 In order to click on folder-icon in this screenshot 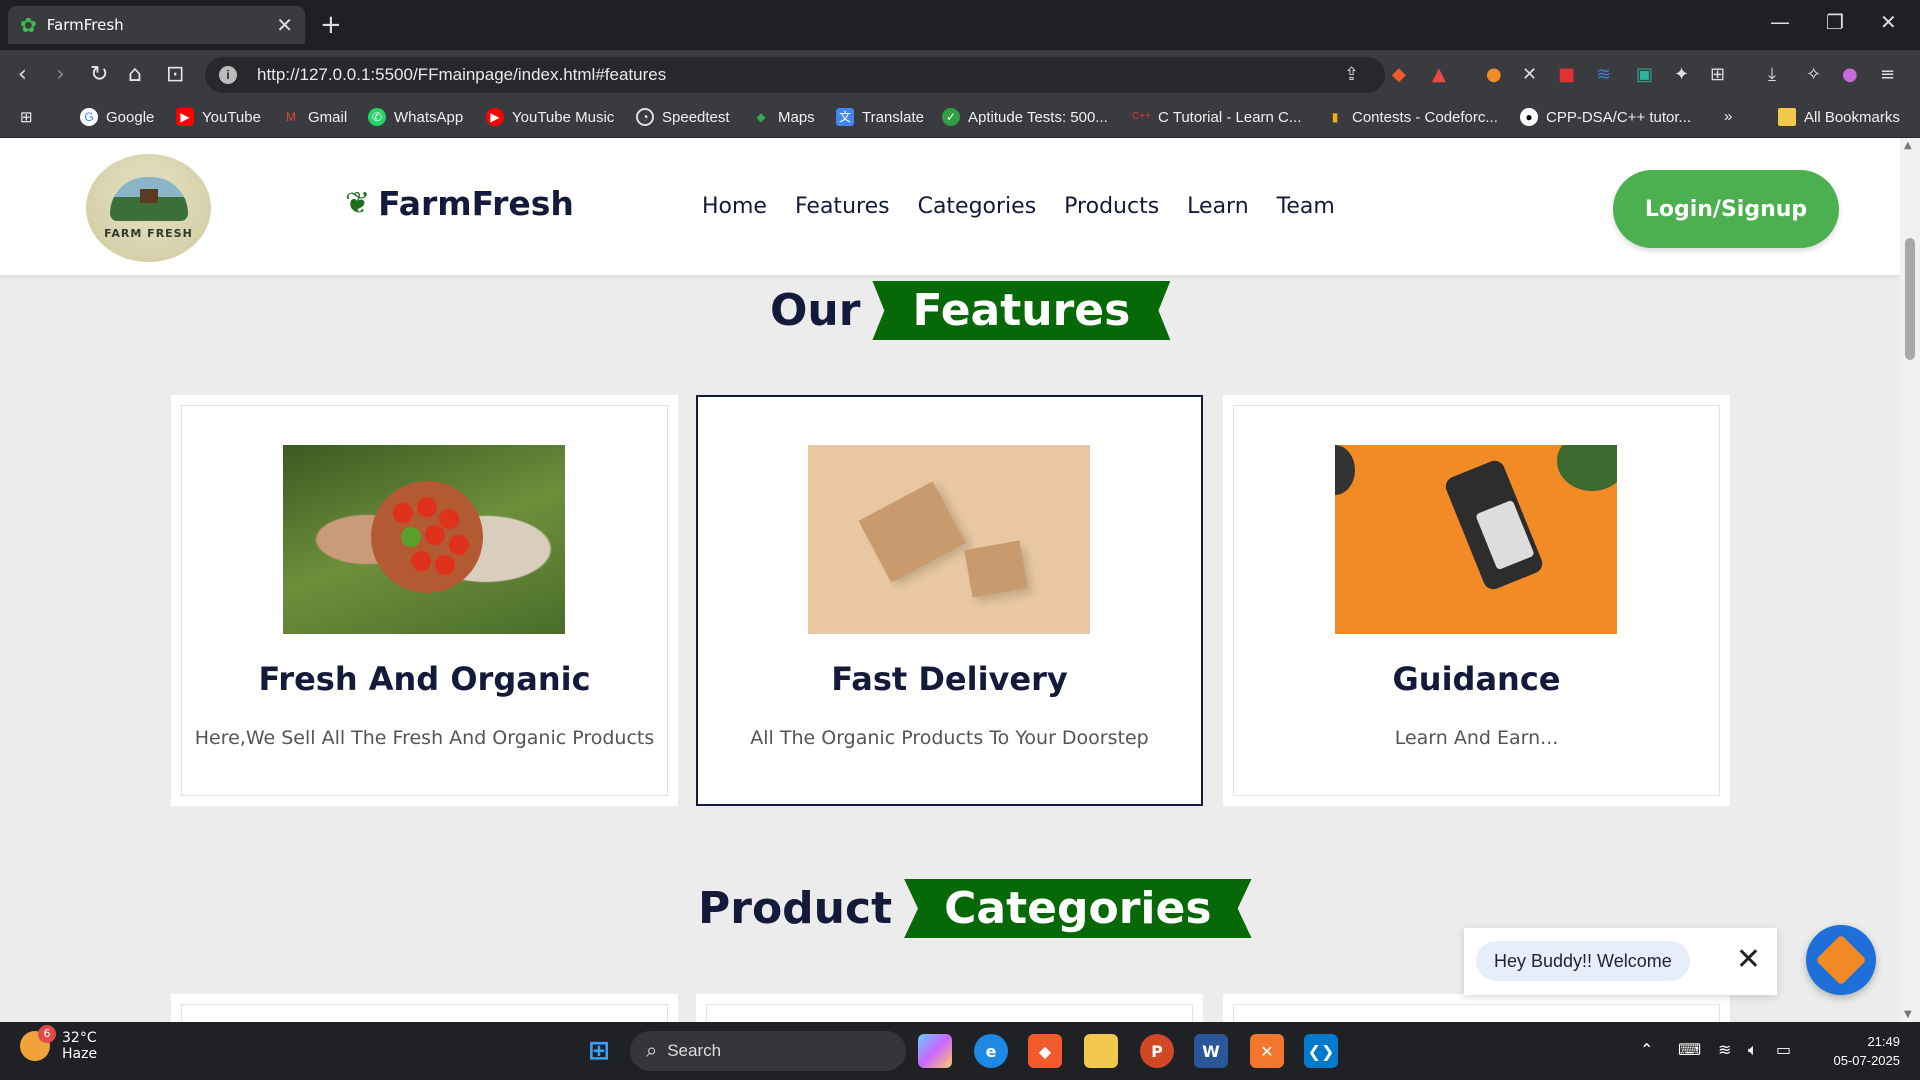, I will do `click(1787, 117)`.